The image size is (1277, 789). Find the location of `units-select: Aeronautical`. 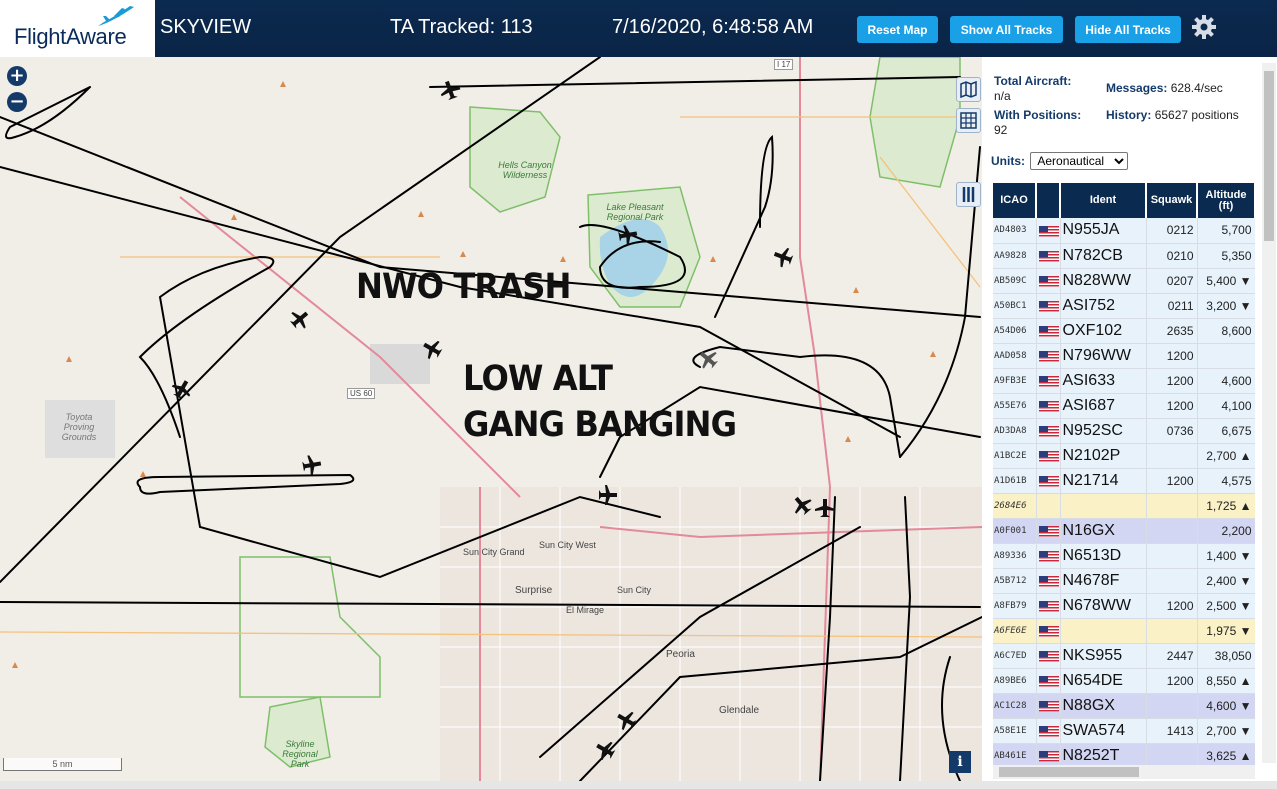

units-select: Aeronautical is located at coordinates (1079, 161).